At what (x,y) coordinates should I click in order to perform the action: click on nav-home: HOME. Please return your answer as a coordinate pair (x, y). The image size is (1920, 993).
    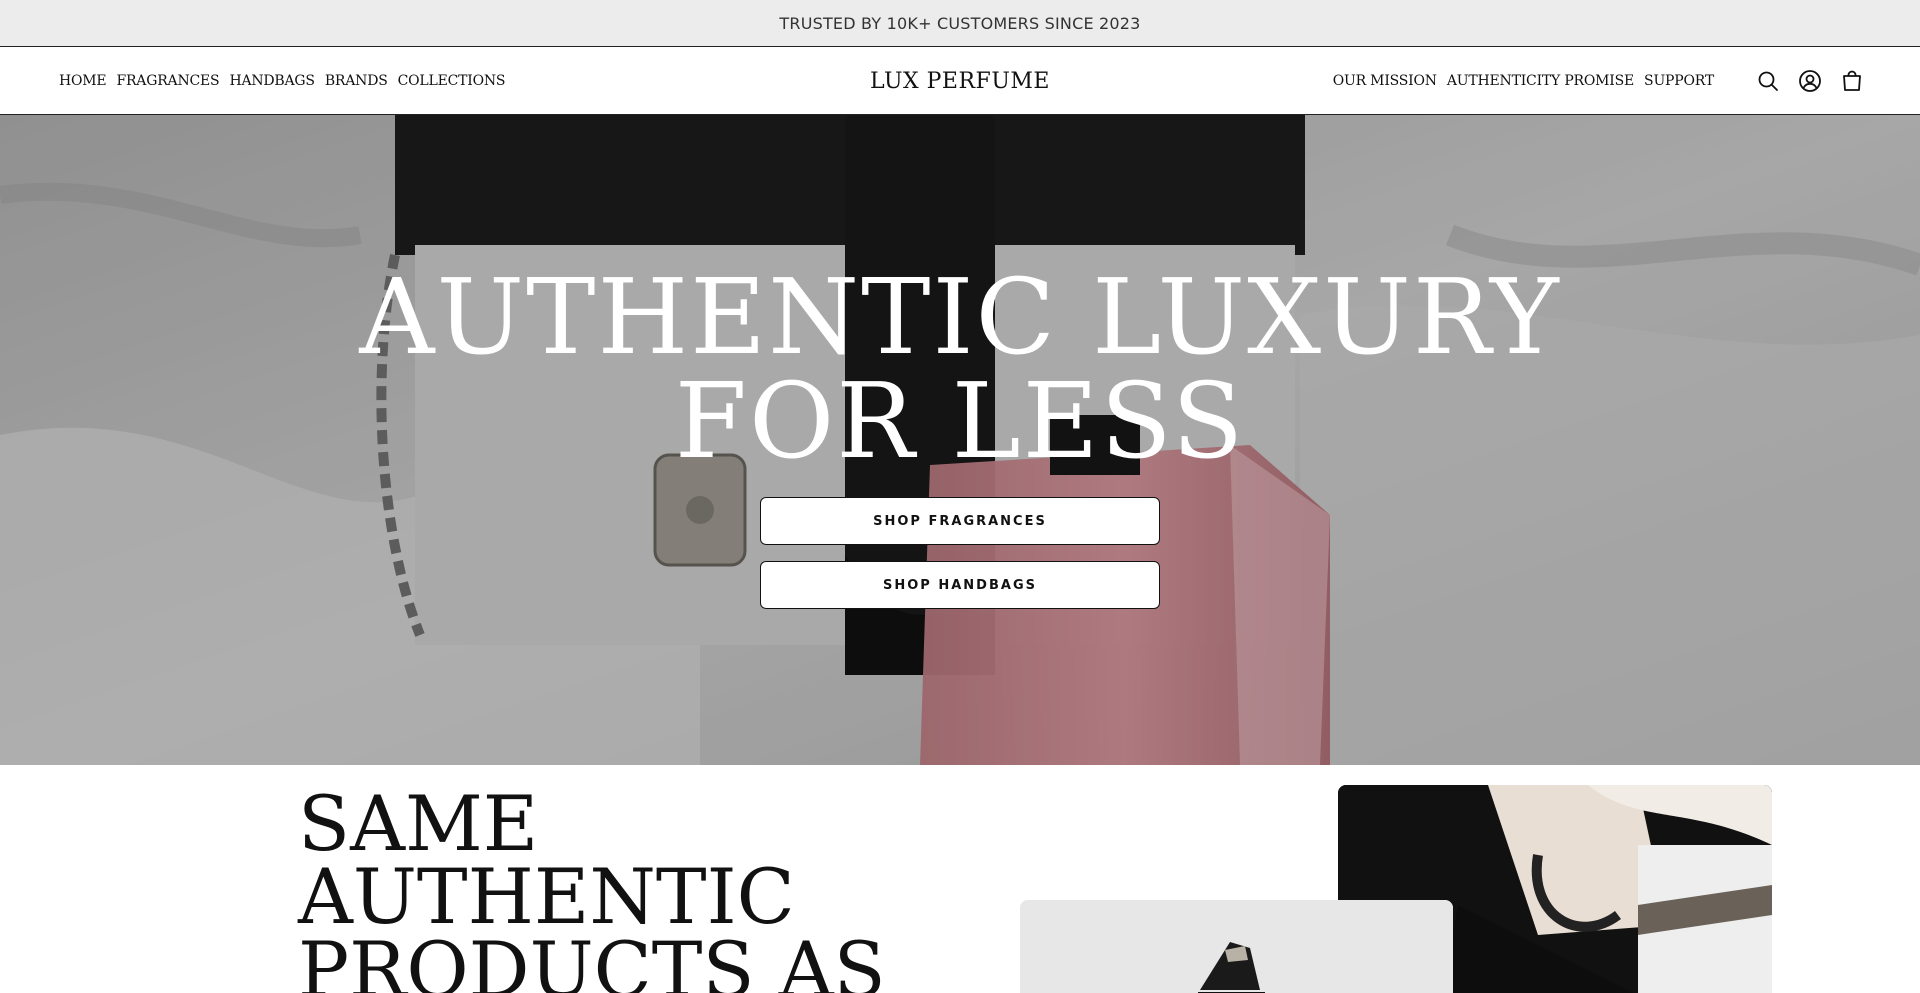
    Looking at the image, I should click on (83, 81).